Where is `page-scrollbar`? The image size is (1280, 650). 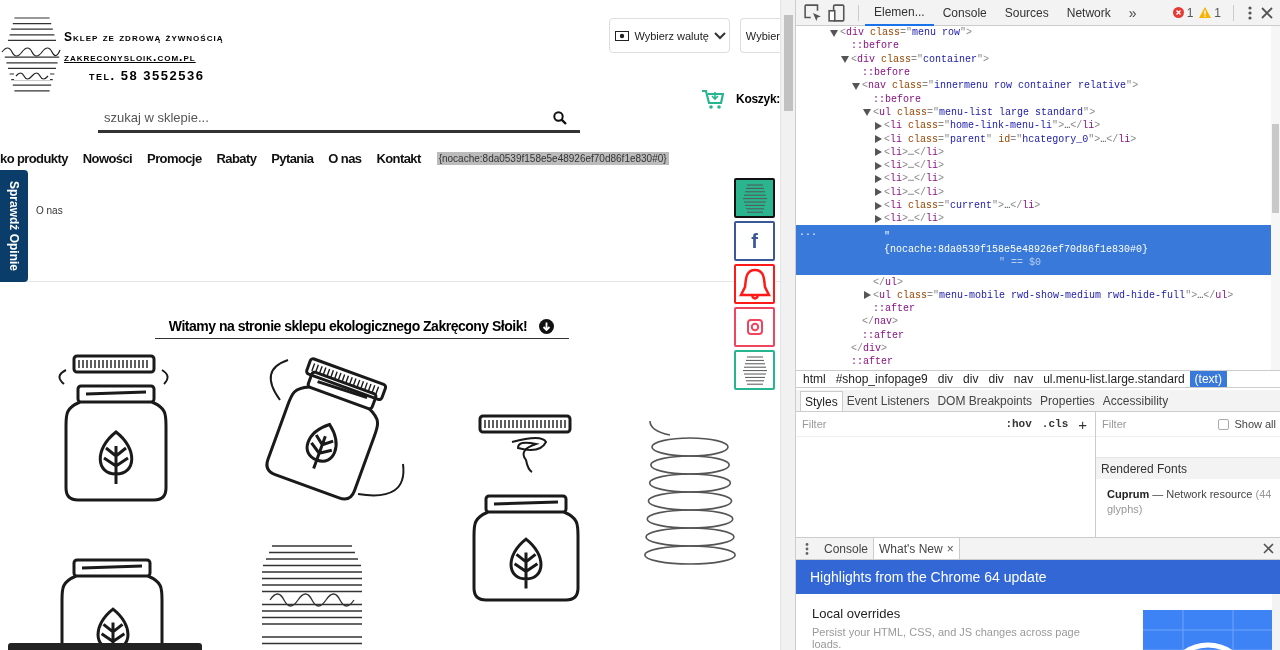
page-scrollbar is located at coordinates (787, 325).